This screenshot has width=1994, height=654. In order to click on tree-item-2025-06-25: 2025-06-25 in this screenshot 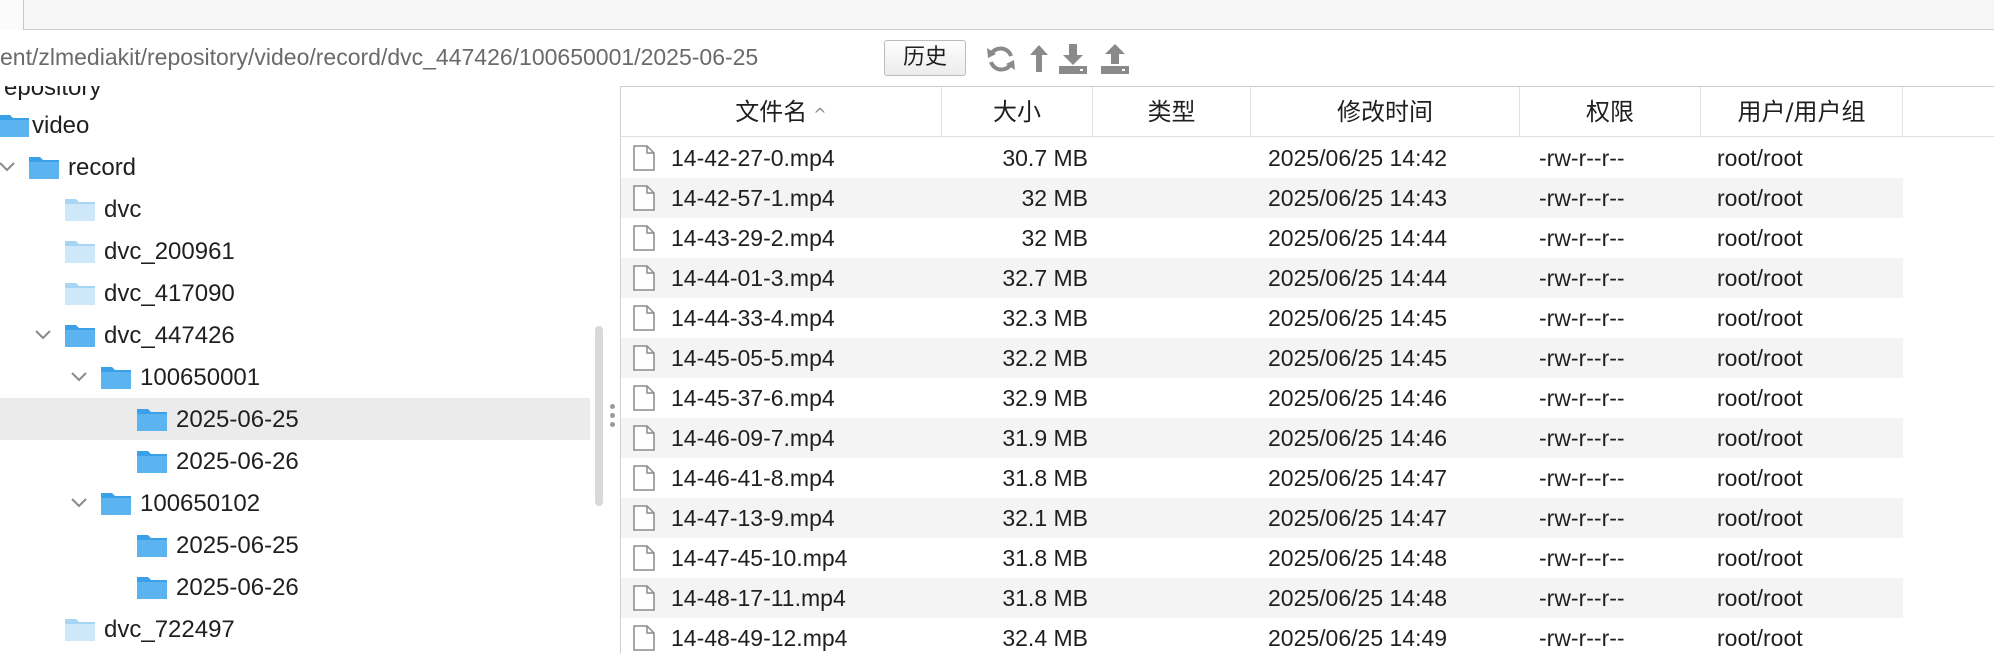, I will do `click(295, 545)`.